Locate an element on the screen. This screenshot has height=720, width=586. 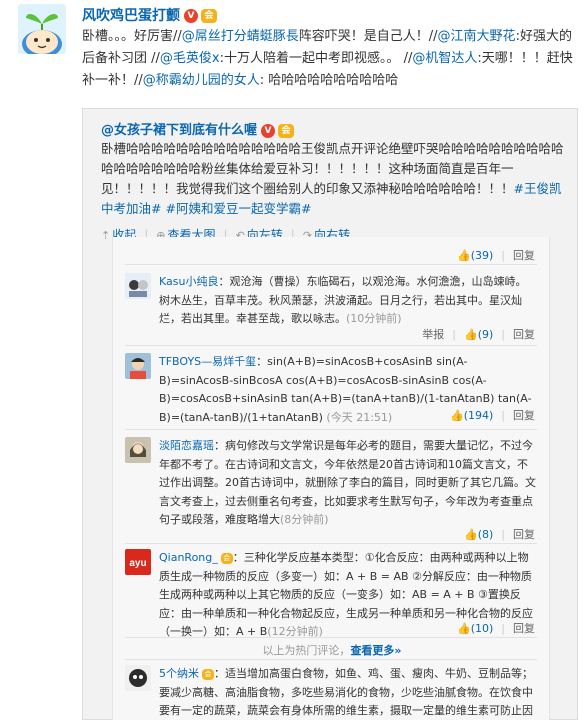
mention-link: @机智达人 is located at coordinates (444, 58).